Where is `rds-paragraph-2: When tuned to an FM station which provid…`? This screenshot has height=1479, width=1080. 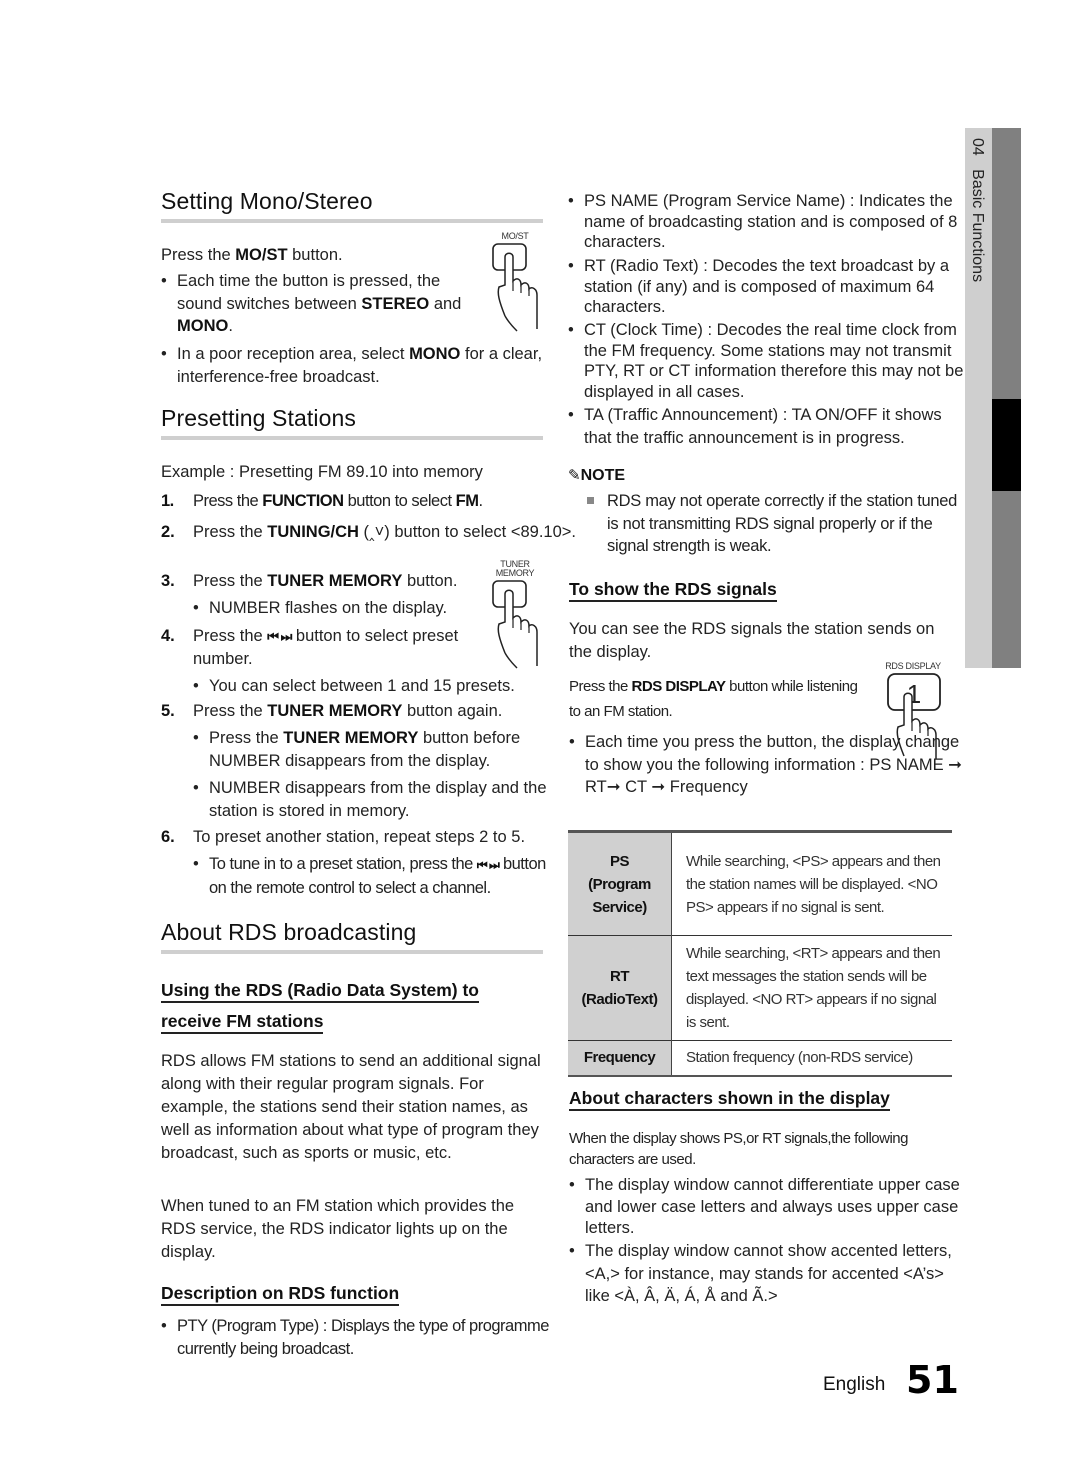
rds-paragraph-2: When tuned to an FM station which provid… is located at coordinates (338, 1229).